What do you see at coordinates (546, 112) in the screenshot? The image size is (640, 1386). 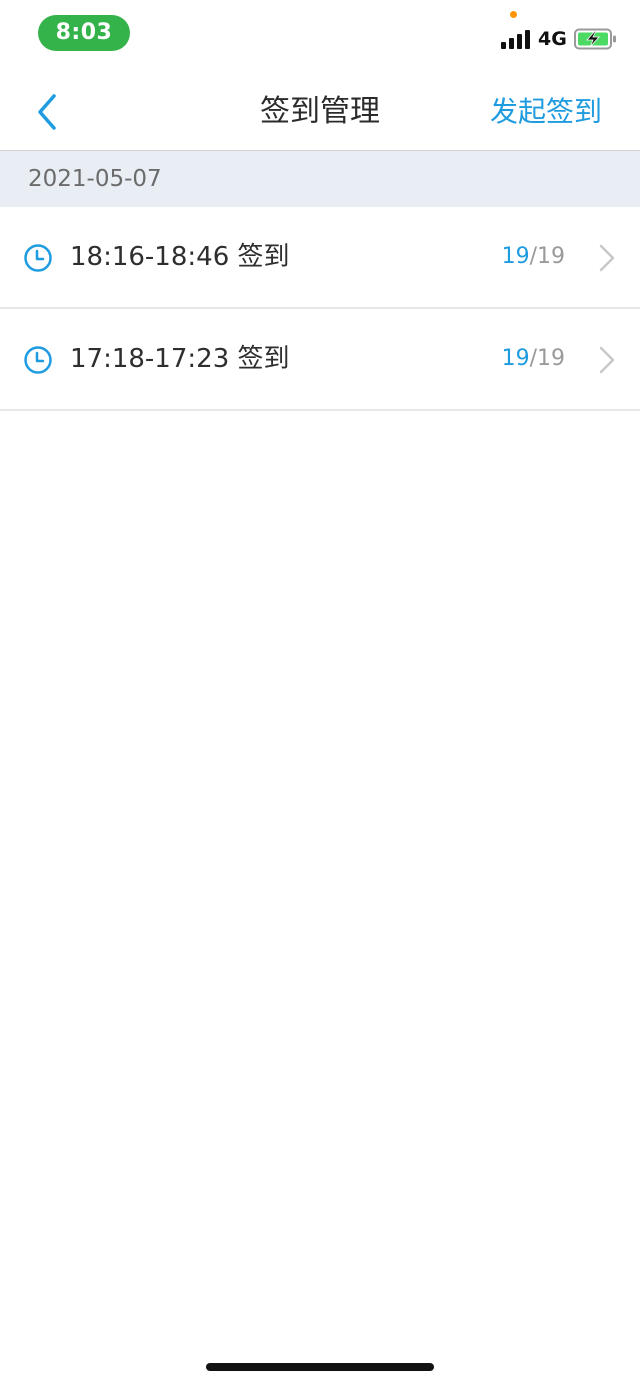 I see `start-checkin-button: 发起签到` at bounding box center [546, 112].